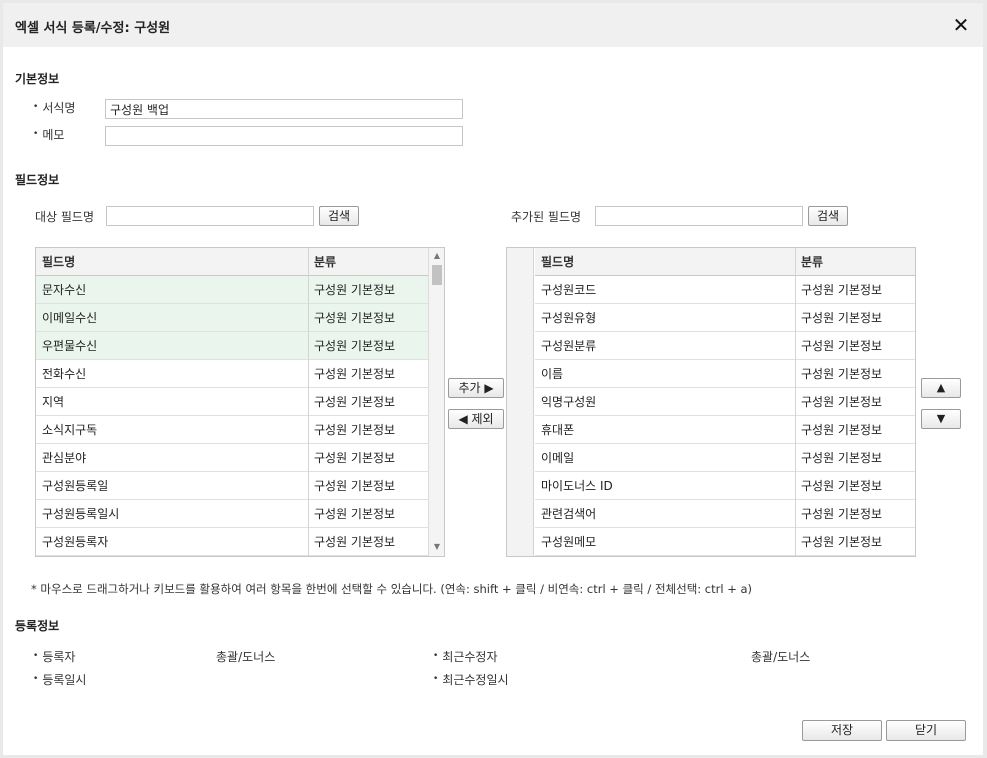 The width and height of the screenshot is (987, 758). What do you see at coordinates (284, 109) in the screenshot?
I see `format-name-input` at bounding box center [284, 109].